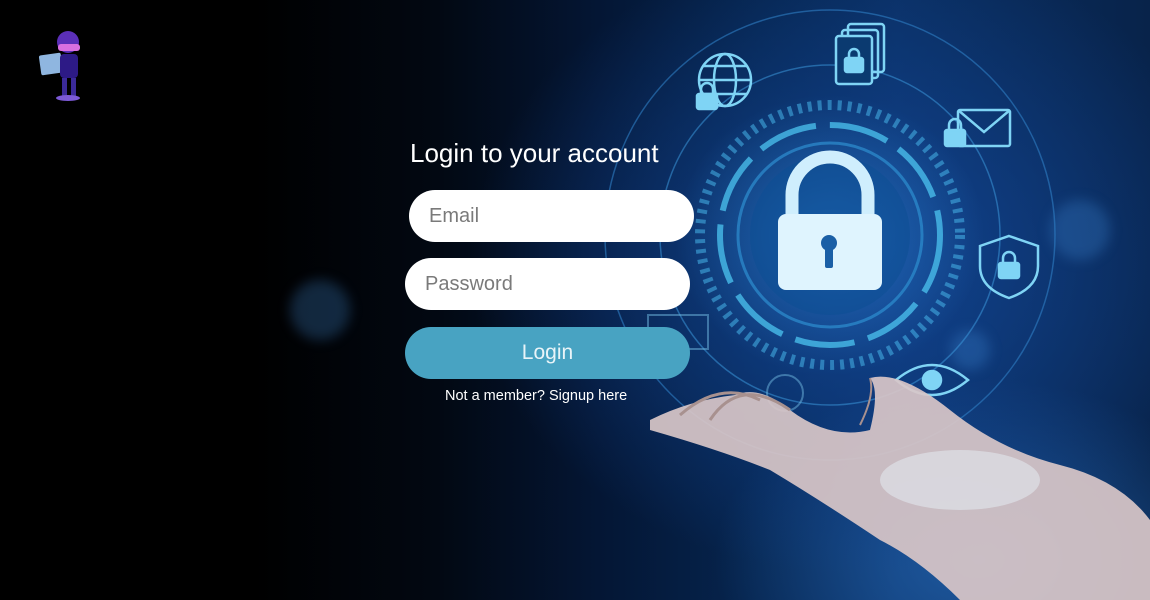 Image resolution: width=1150 pixels, height=600 pixels. Describe the element at coordinates (536, 396) in the screenshot. I see `signup-link: Not a member? Signup here` at that location.